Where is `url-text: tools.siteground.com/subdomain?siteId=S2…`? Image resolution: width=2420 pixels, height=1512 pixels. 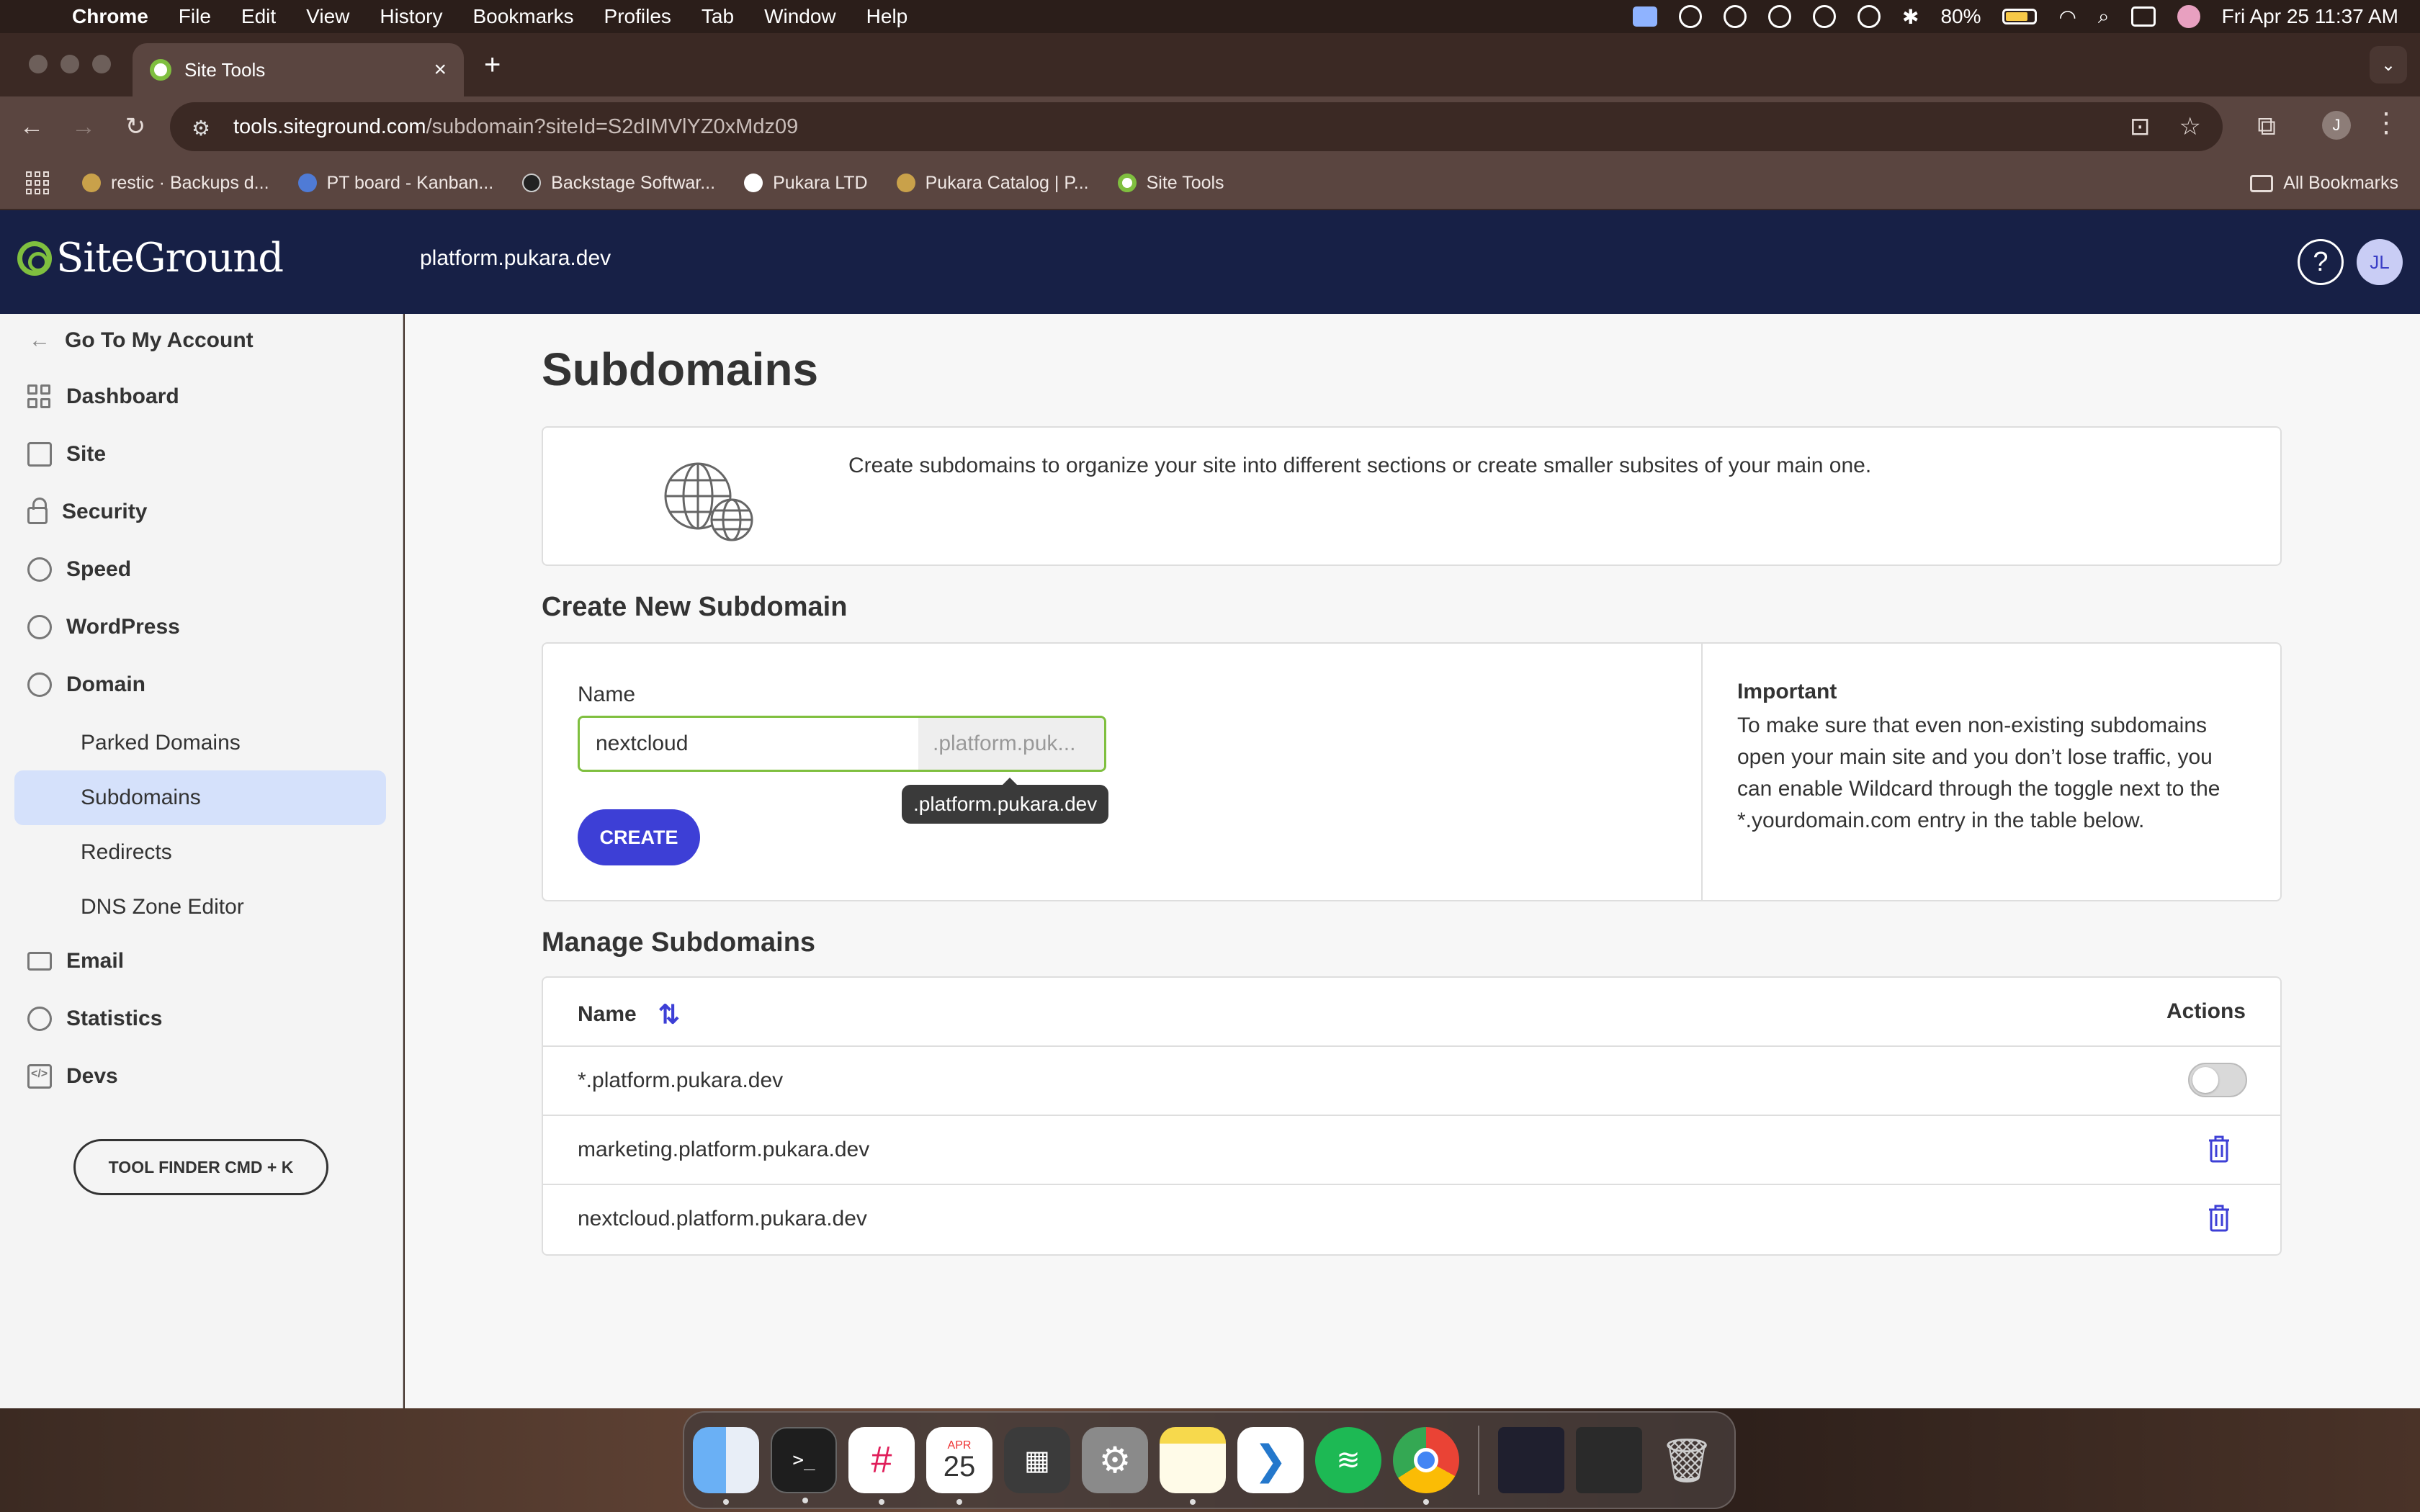
url-text: tools.siteground.com/subdomain?siteId=S2… is located at coordinates (515, 127).